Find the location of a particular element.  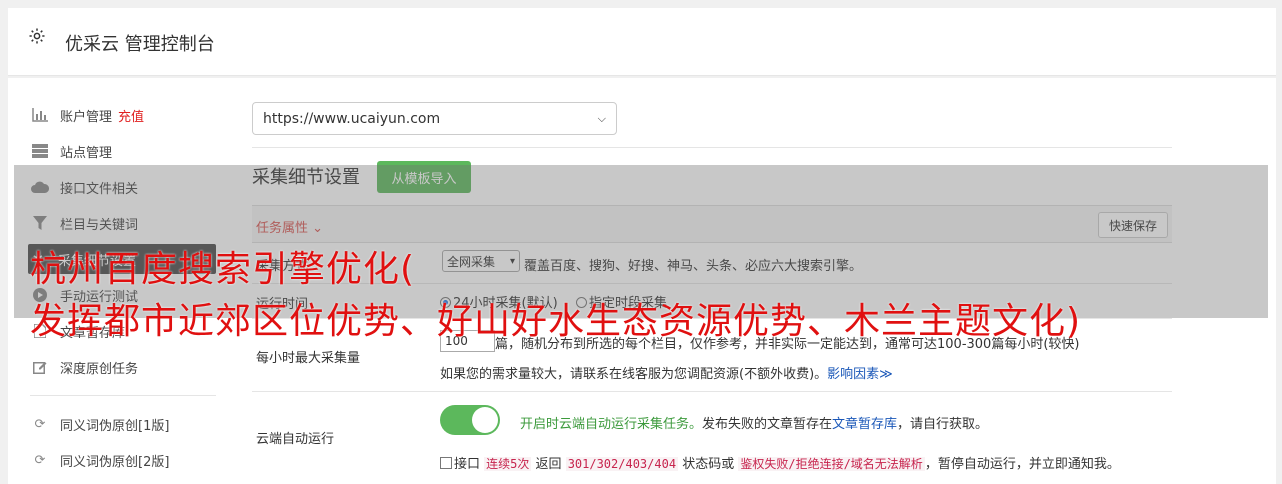

top-header: 优采云 管理控制台 is located at coordinates (642, 42).